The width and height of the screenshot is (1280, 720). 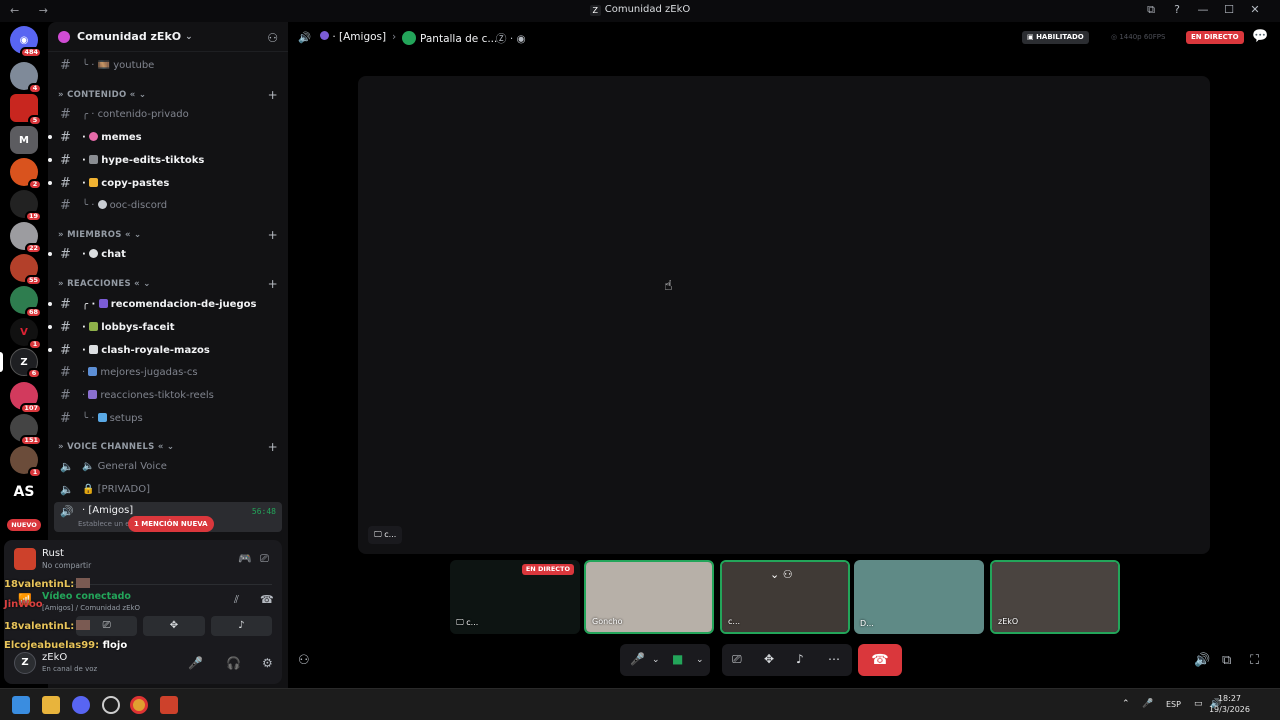 I want to click on voice-location: [Amigos] / Comunidad zEkO, so click(x=91, y=608).